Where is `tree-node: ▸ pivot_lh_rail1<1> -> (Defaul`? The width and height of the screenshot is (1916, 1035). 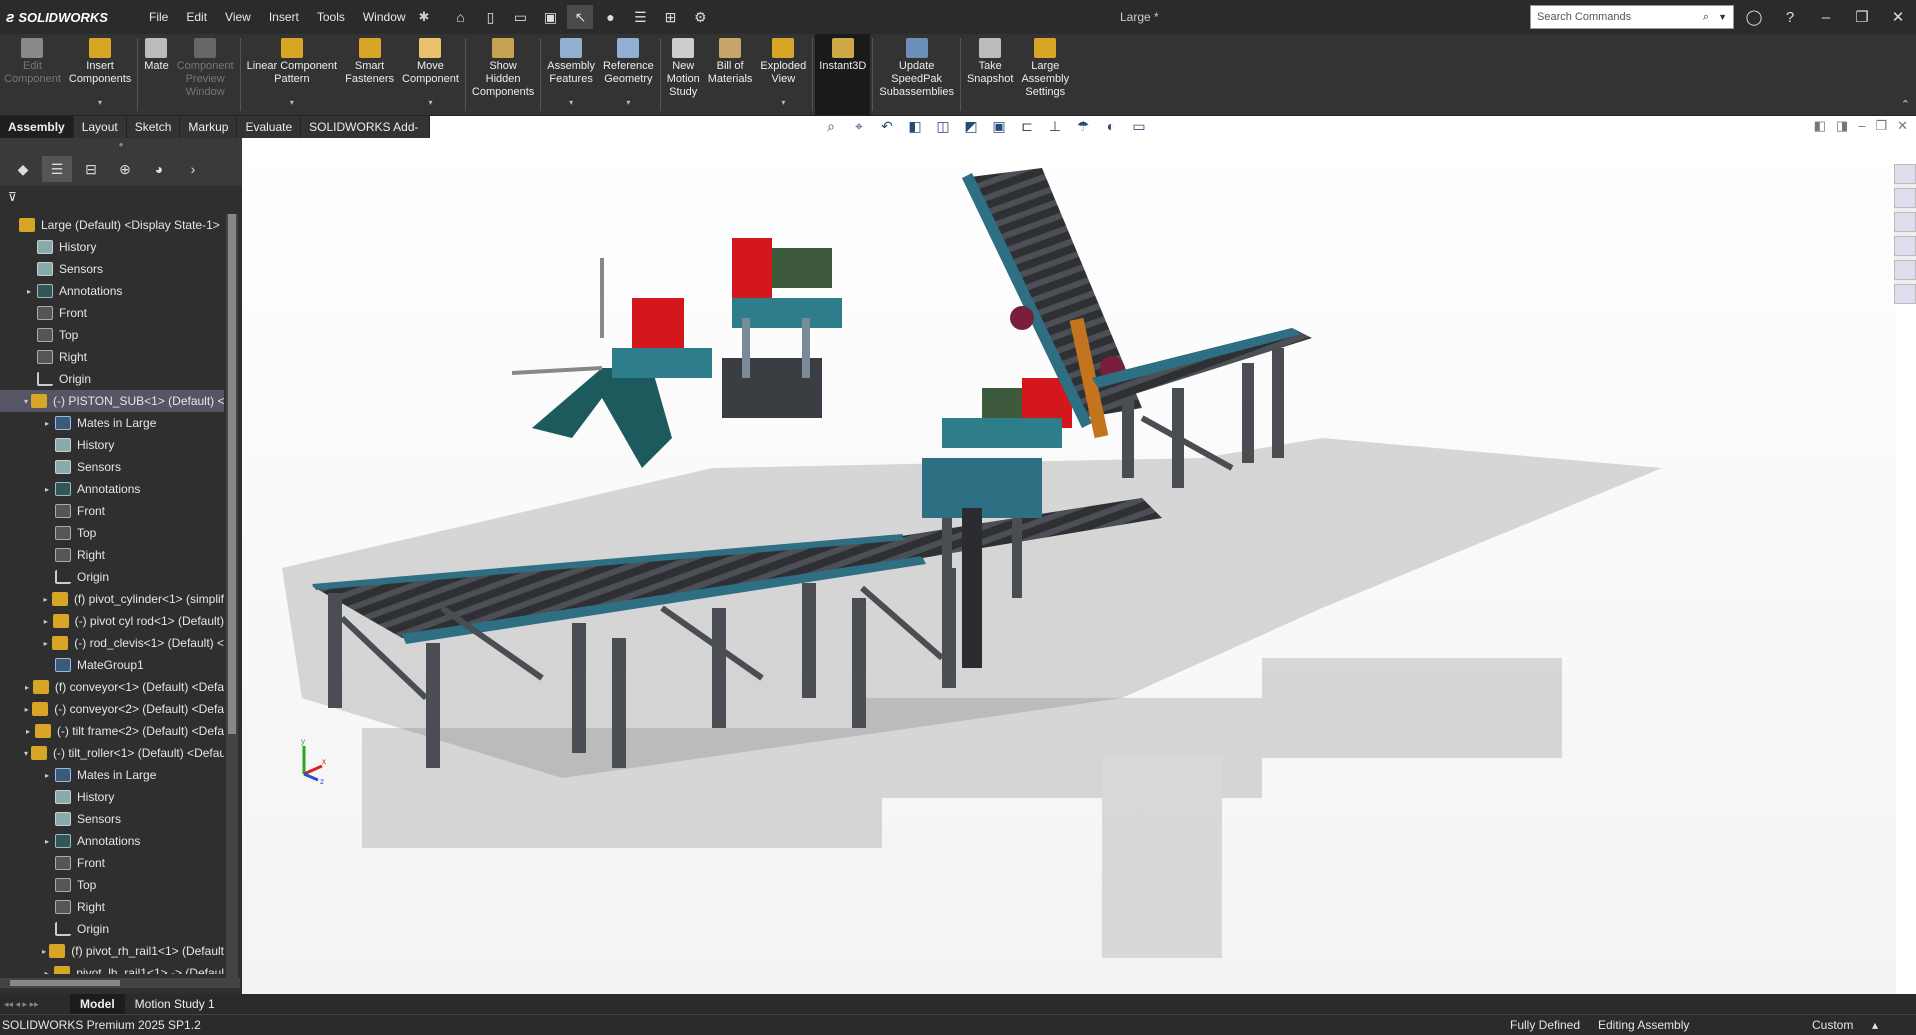
tree-node: ▸ pivot_lh_rail1<1> -> (Defaul is located at coordinates (112, 968).